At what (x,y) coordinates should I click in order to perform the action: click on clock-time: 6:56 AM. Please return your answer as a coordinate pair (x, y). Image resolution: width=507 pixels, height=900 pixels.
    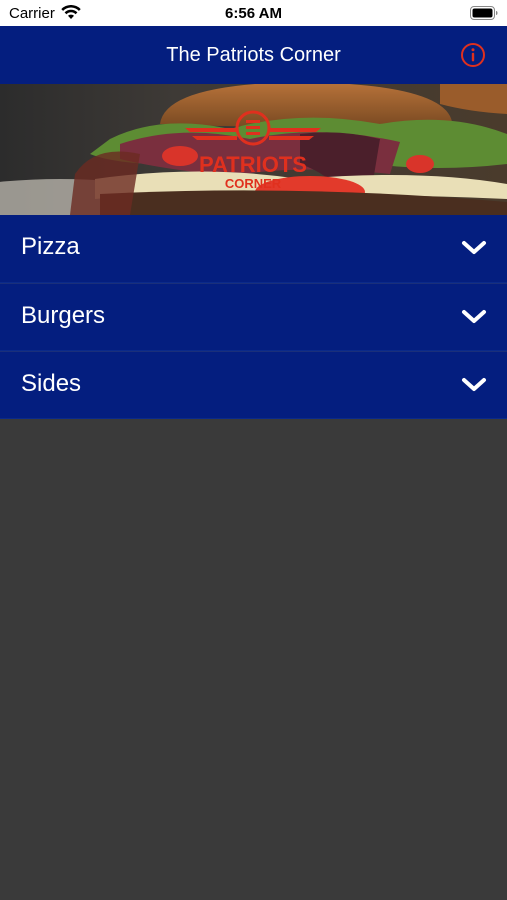
    Looking at the image, I should click on (253, 13).